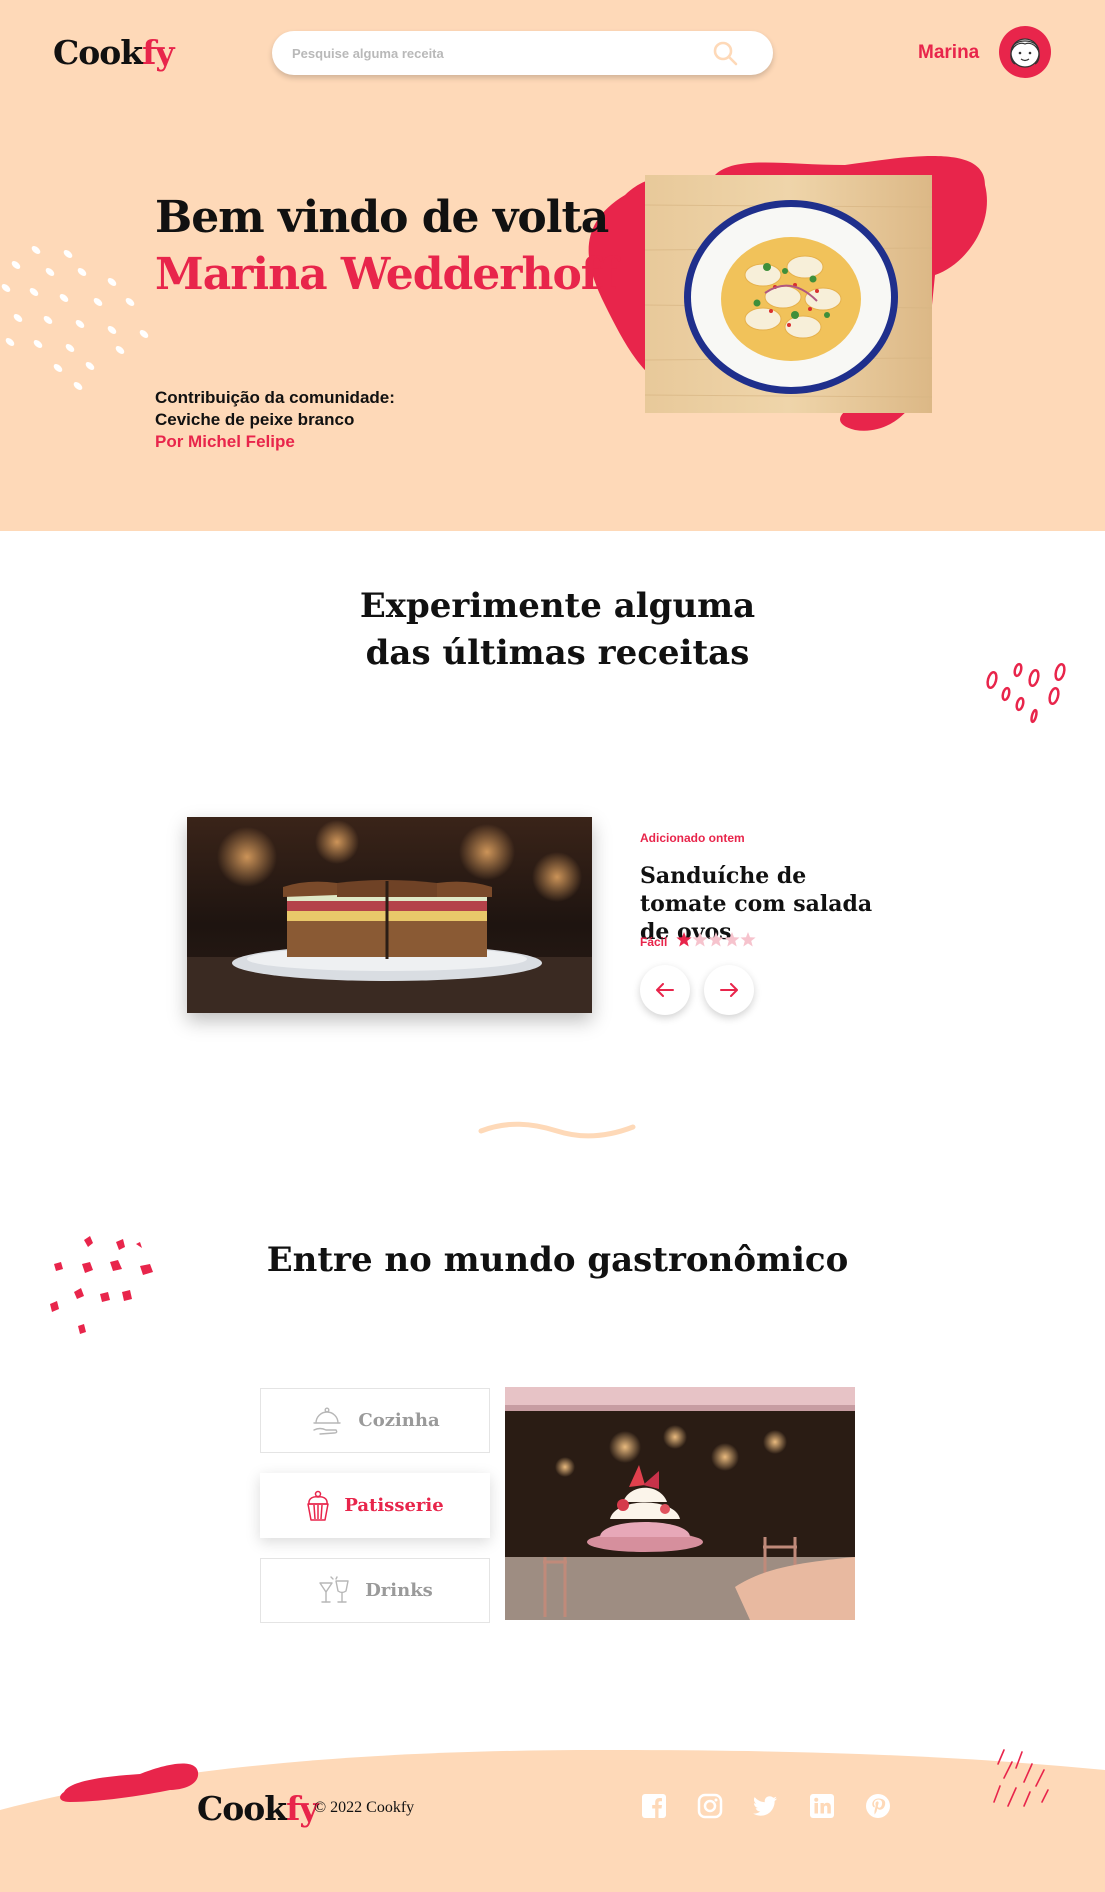  Describe the element at coordinates (654, 1806) in the screenshot. I see `facebook-icon` at that location.